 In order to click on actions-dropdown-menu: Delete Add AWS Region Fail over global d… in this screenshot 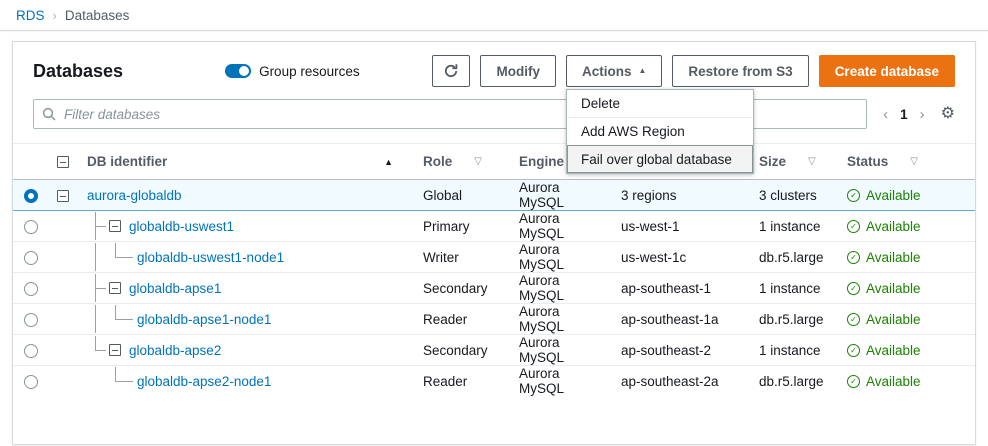, I will do `click(660, 131)`.